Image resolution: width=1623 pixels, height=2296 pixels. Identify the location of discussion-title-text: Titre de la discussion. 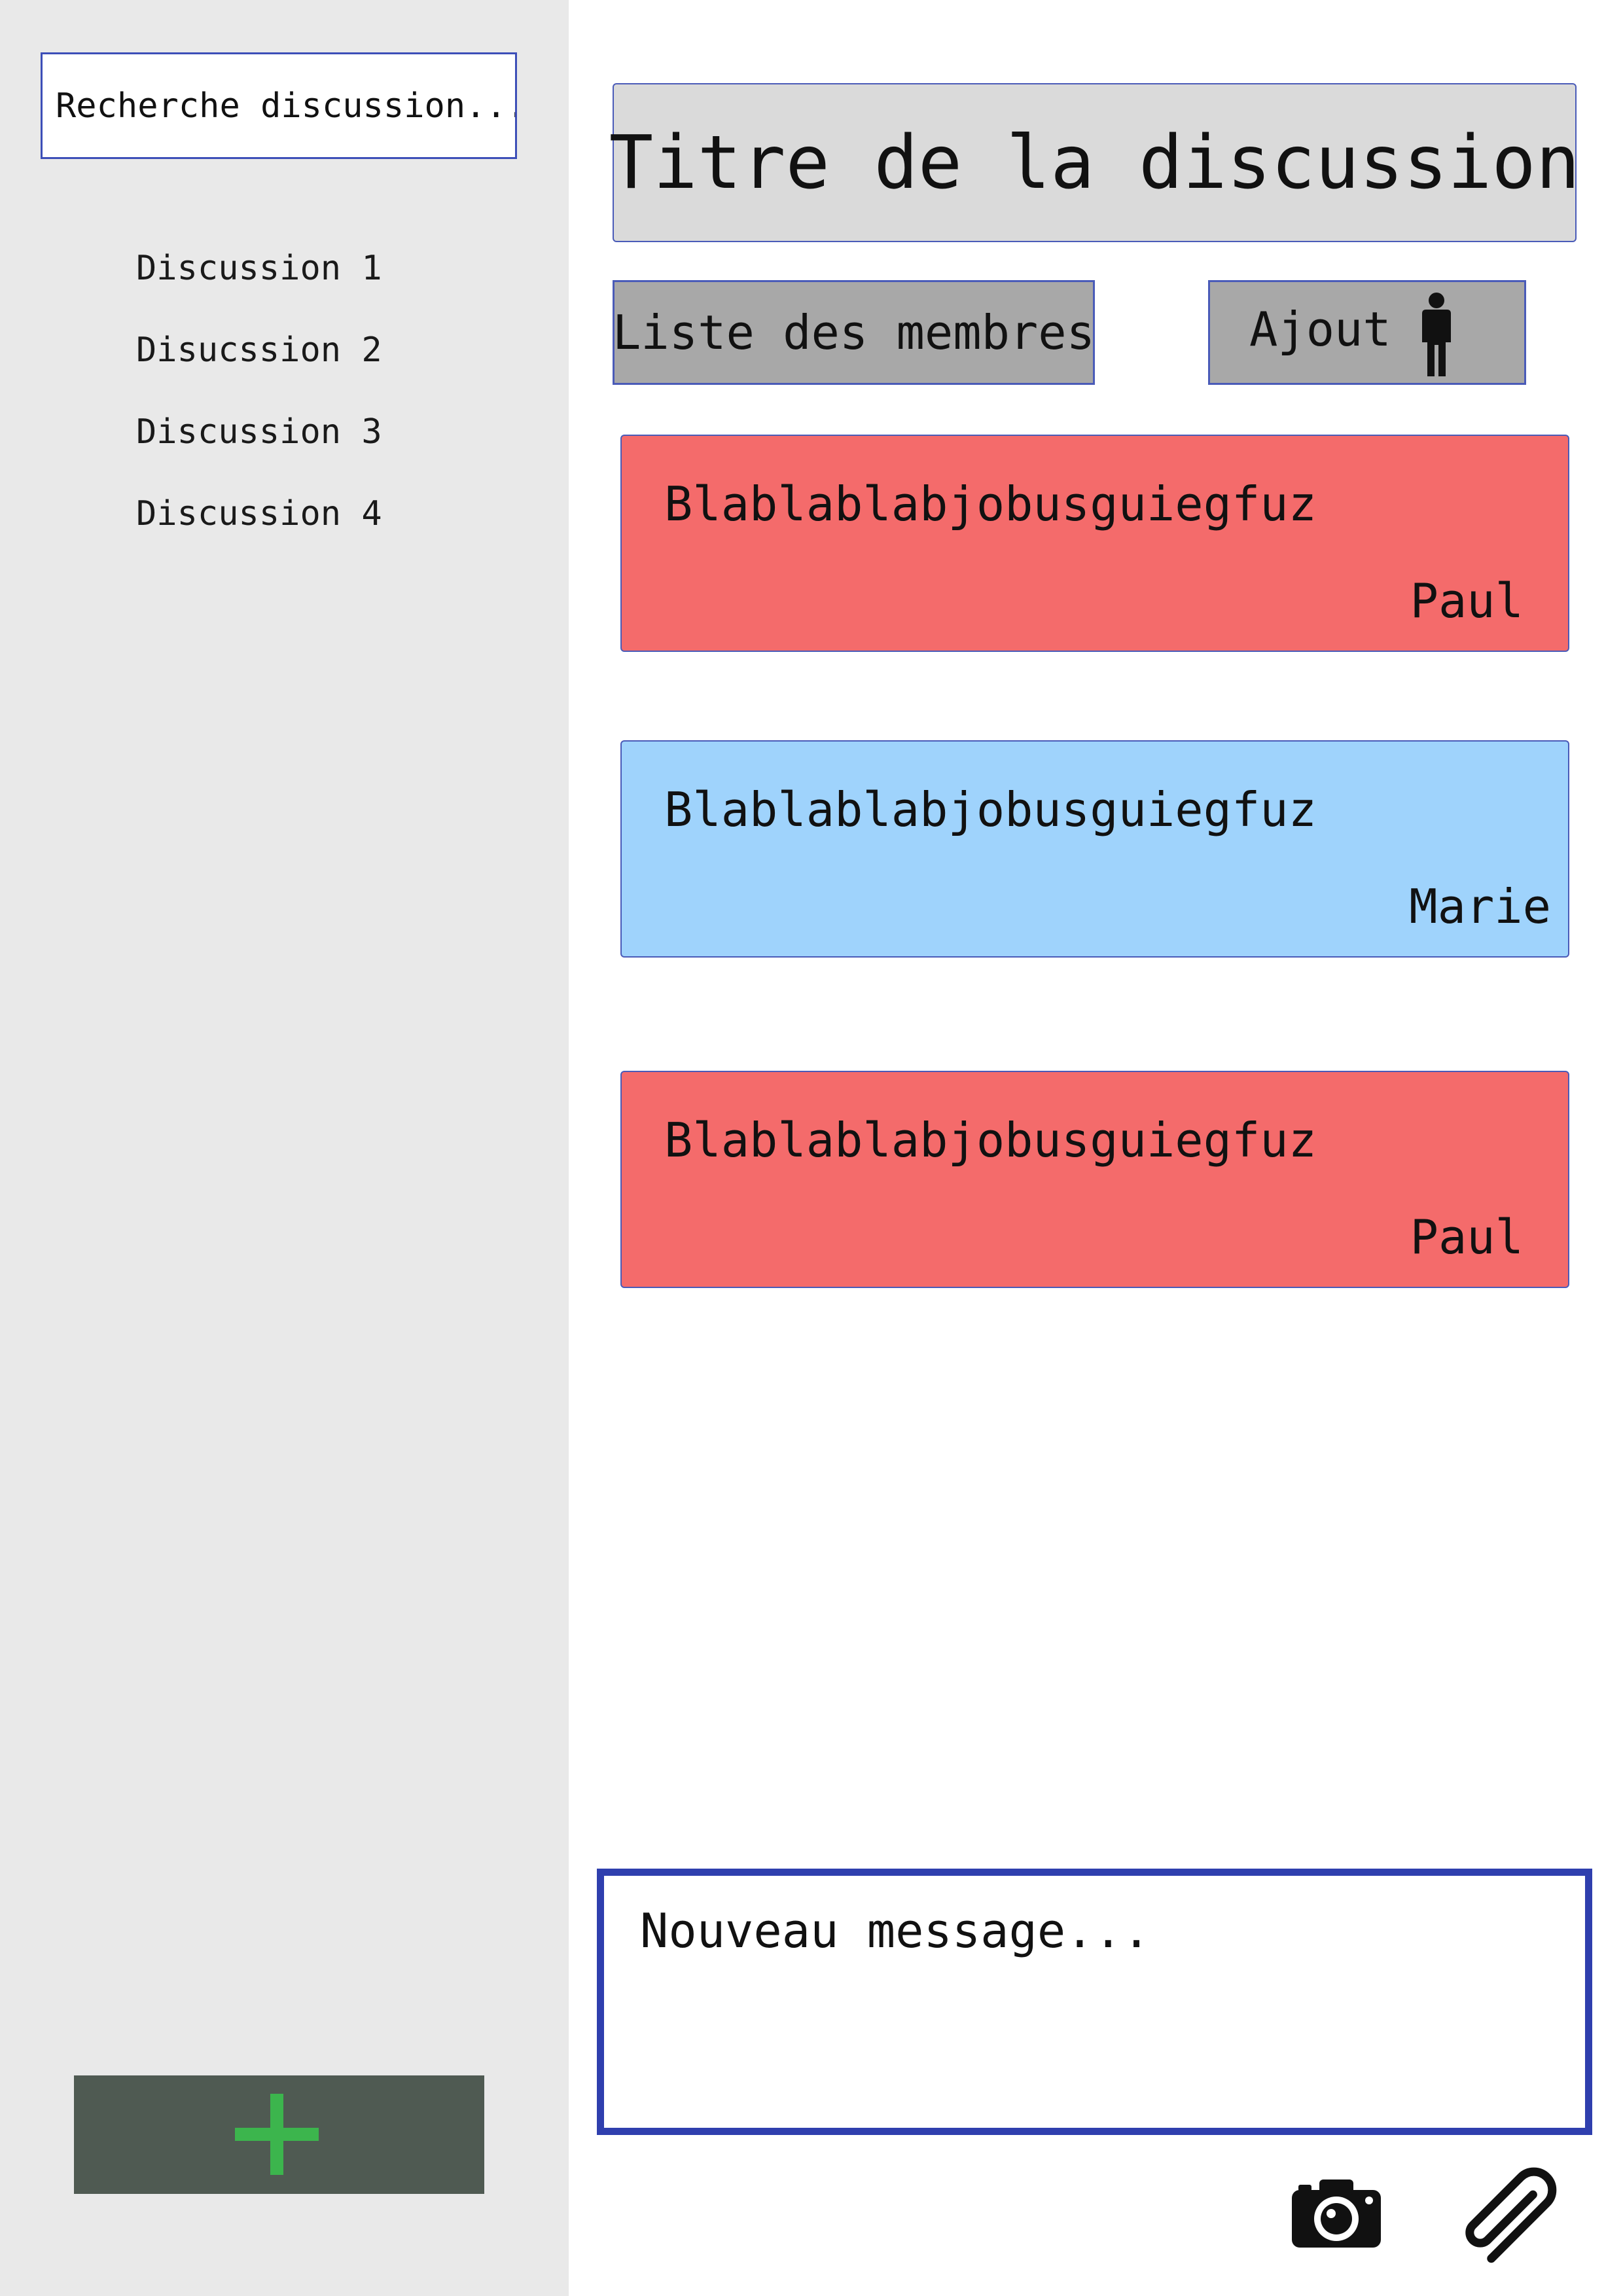
(1094, 163).